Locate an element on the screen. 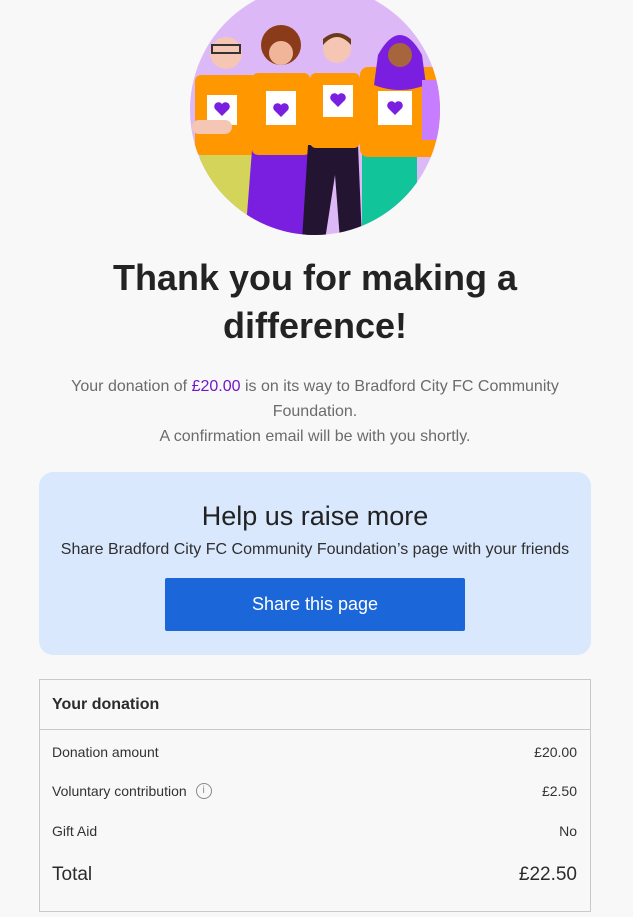  row-value: No is located at coordinates (568, 831).